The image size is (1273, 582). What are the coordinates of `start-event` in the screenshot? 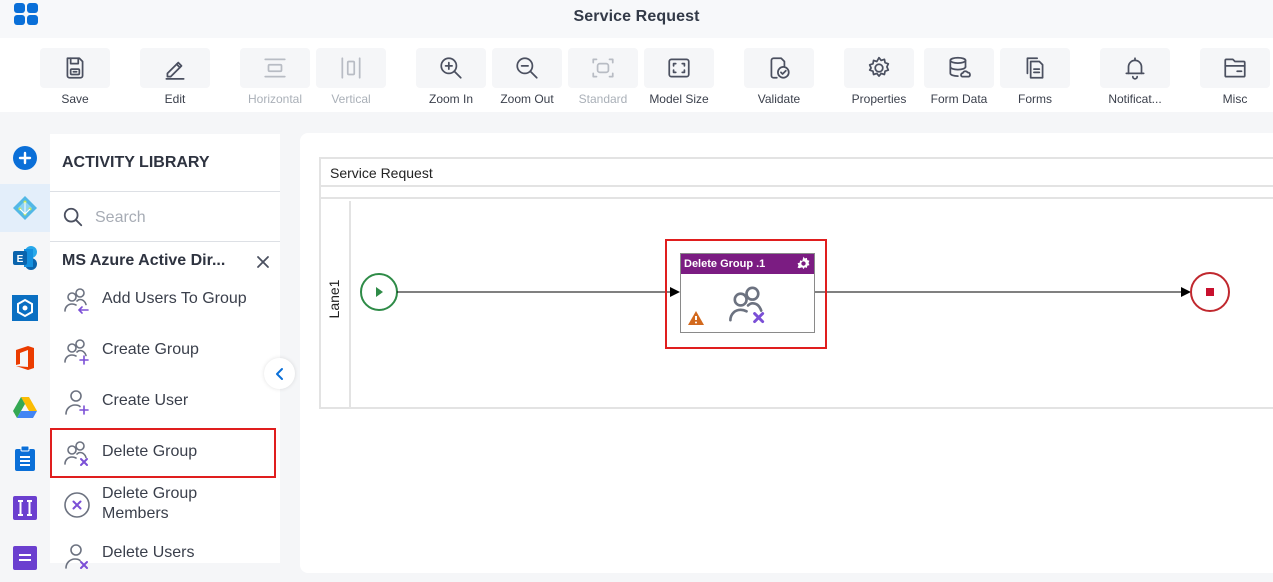 It's located at (379, 292).